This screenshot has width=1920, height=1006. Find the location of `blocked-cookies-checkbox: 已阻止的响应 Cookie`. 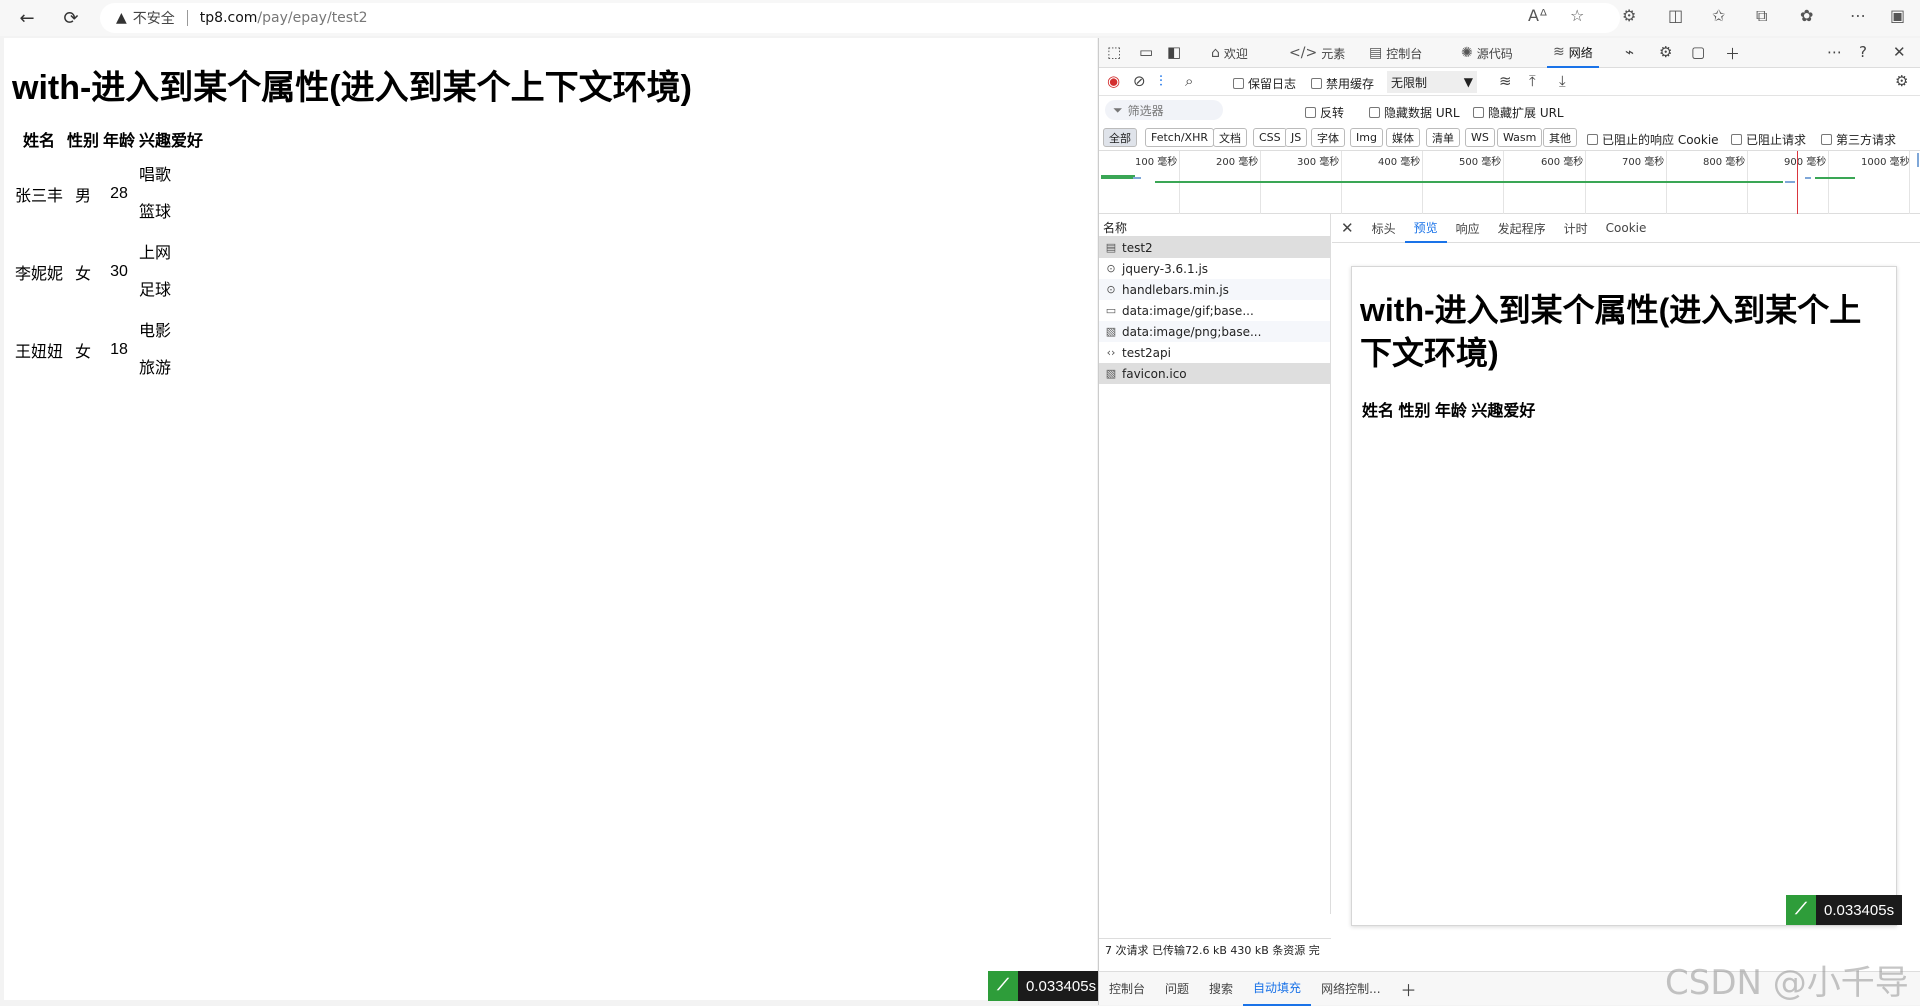

blocked-cookies-checkbox: 已阻止的响应 Cookie is located at coordinates (1653, 139).